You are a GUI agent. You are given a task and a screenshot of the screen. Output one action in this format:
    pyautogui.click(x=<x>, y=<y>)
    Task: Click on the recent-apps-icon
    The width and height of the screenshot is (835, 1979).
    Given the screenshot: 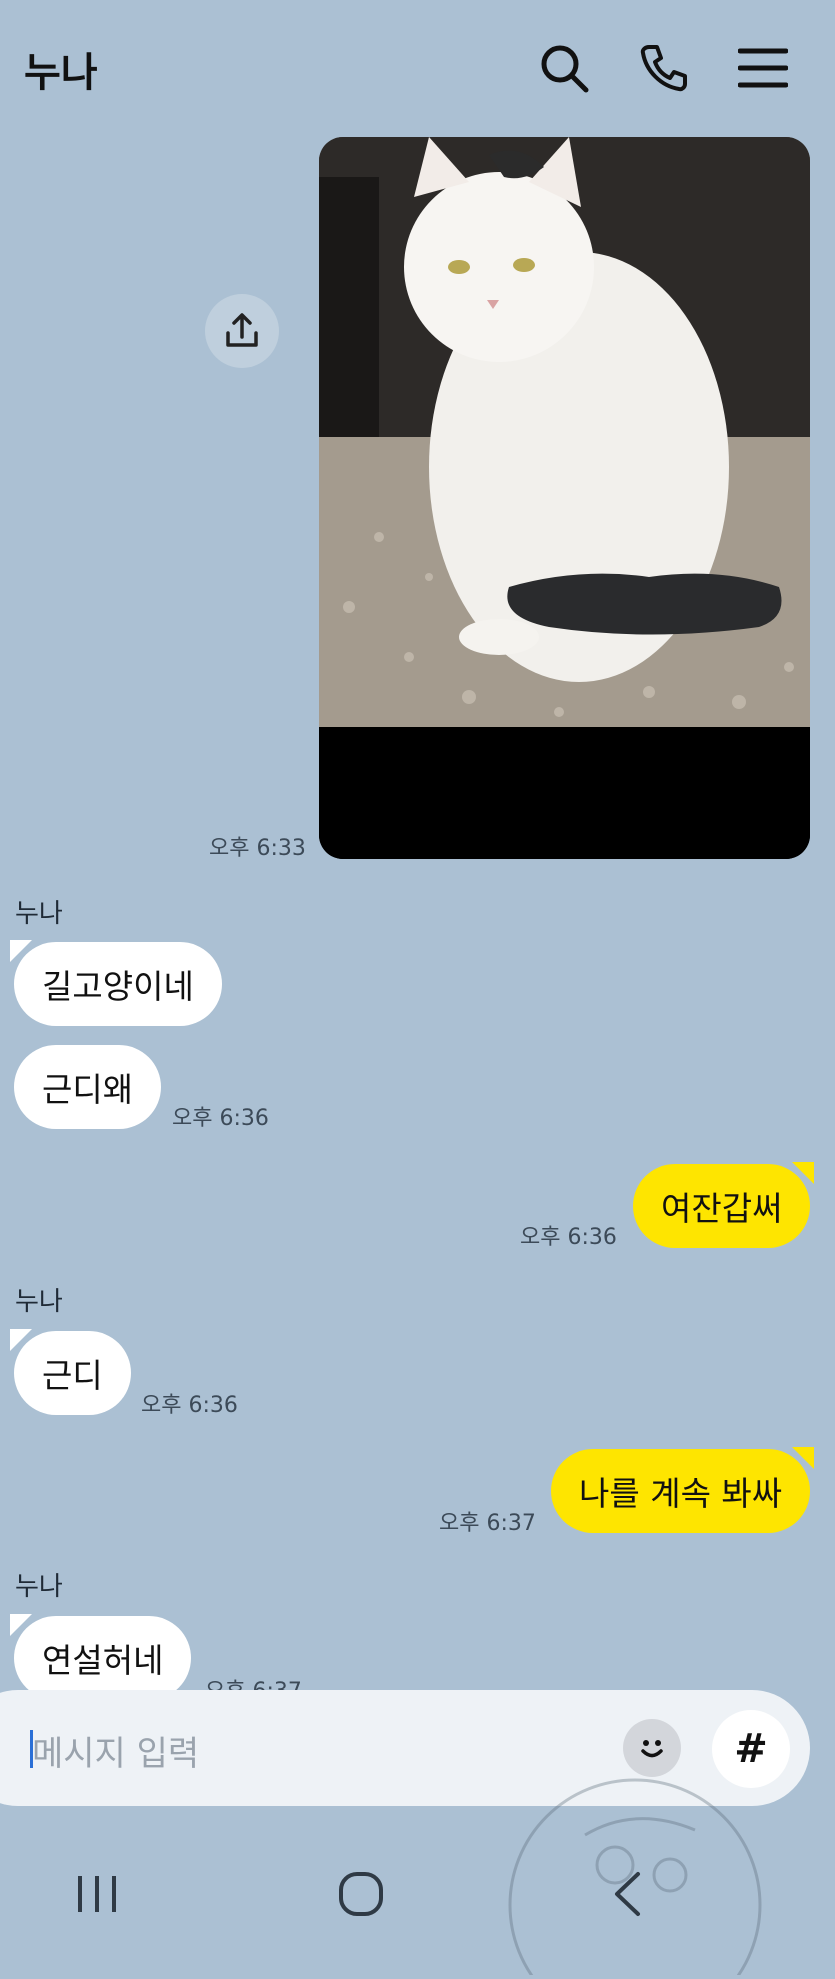 What is the action you would take?
    pyautogui.click(x=97, y=1893)
    